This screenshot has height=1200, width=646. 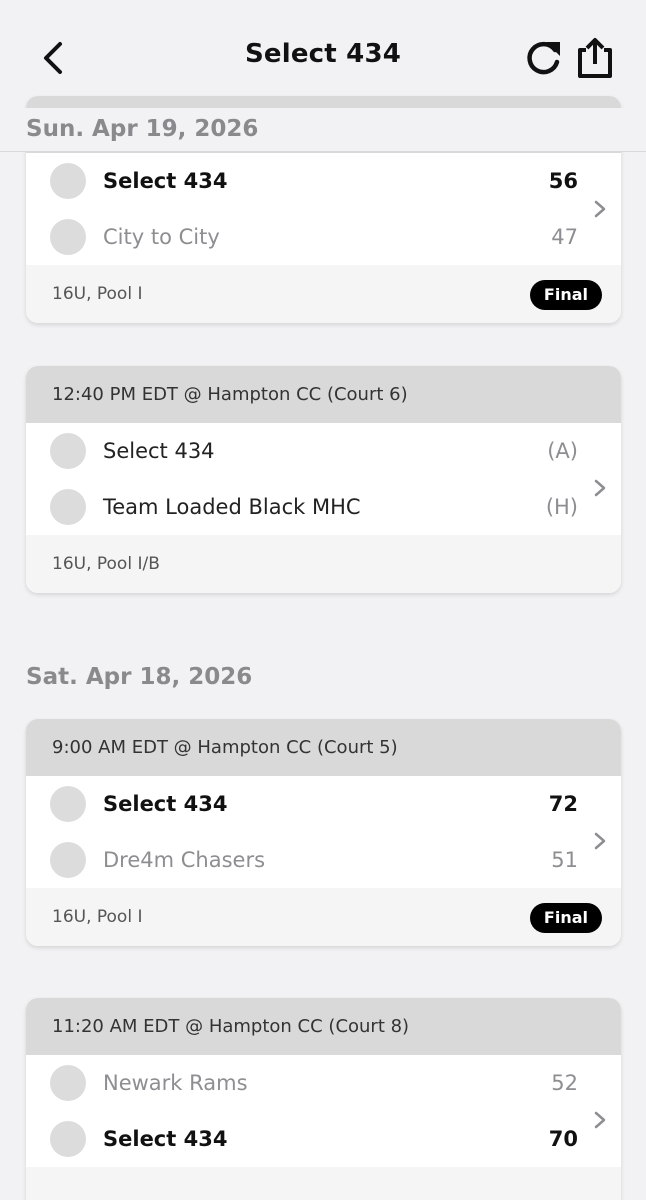 I want to click on team-score: 70, so click(x=563, y=1139).